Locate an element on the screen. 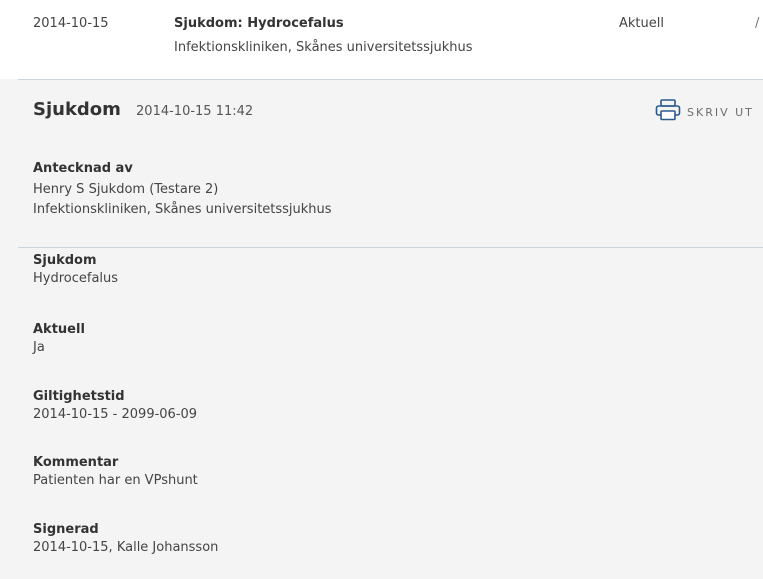 This screenshot has width=763, height=579. field-label: Giltighetstid is located at coordinates (79, 396).